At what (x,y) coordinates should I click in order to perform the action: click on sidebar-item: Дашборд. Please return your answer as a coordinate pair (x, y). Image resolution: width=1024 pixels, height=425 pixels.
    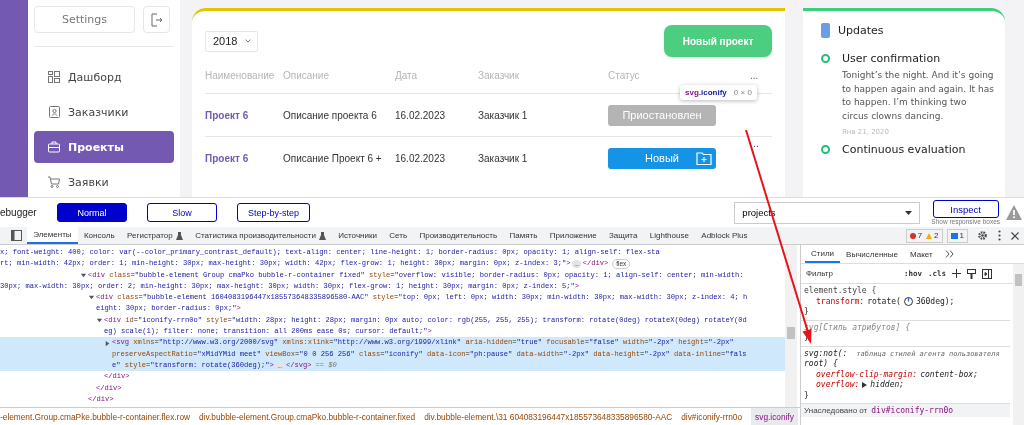
    Looking at the image, I should click on (104, 77).